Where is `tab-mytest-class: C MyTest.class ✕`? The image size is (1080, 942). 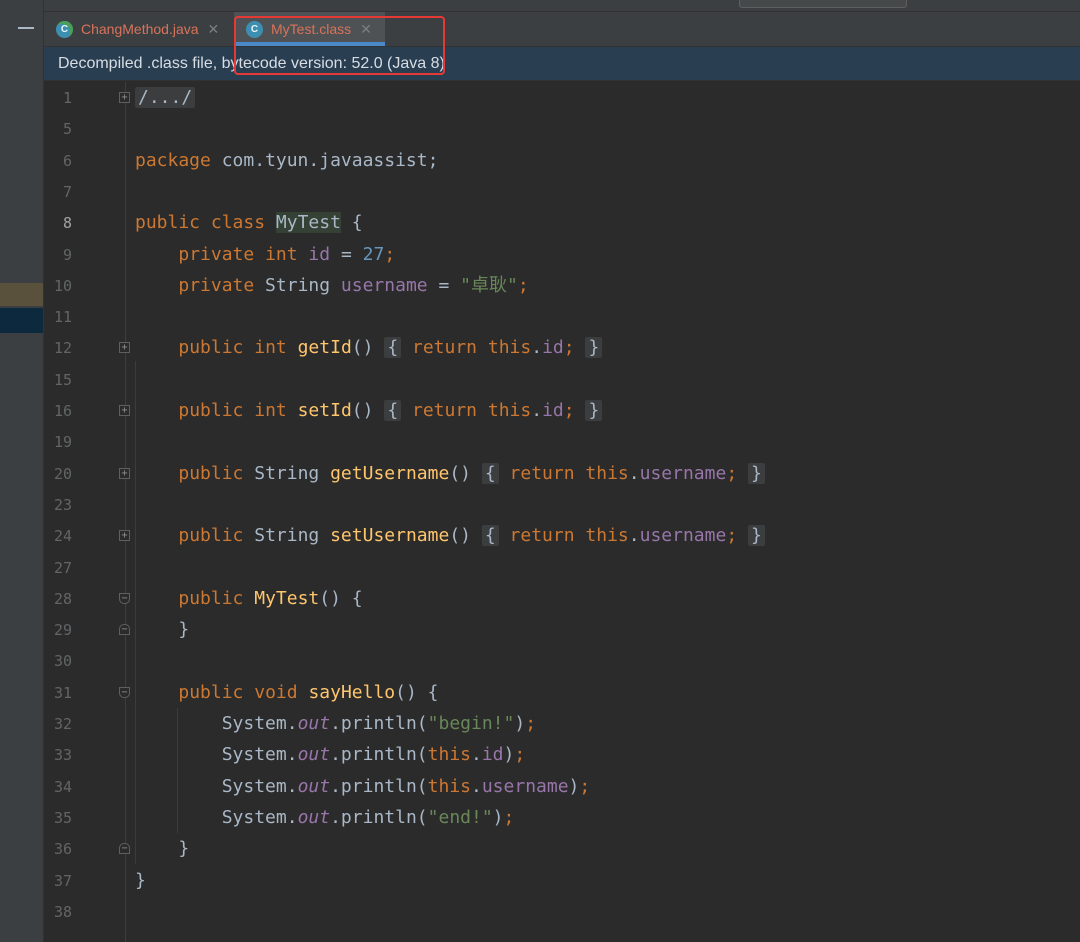 tab-mytest-class: C MyTest.class ✕ is located at coordinates (309, 29).